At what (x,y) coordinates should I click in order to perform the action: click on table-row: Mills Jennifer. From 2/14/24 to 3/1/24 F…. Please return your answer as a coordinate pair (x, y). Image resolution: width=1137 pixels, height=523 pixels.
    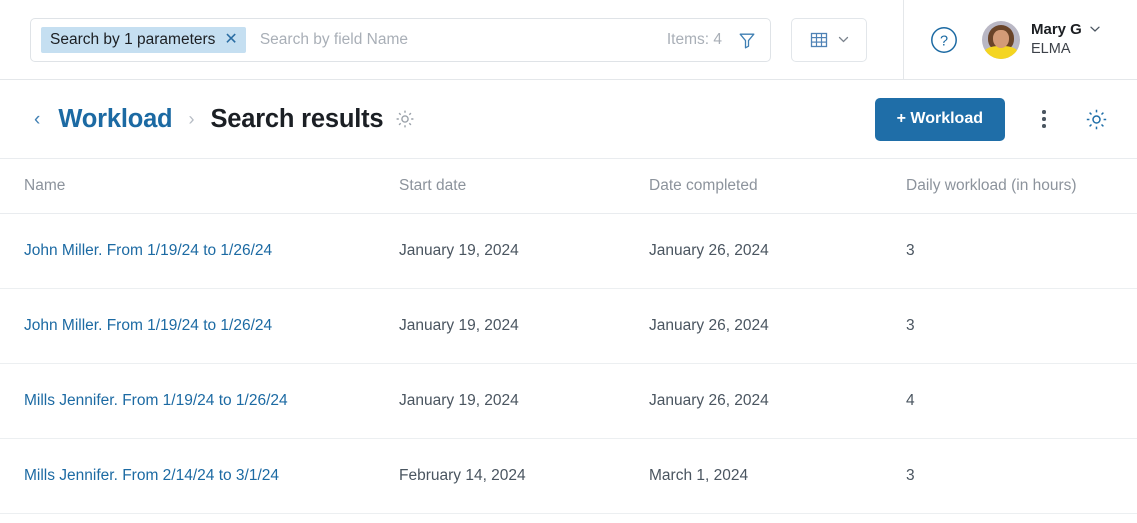
    Looking at the image, I should click on (568, 476).